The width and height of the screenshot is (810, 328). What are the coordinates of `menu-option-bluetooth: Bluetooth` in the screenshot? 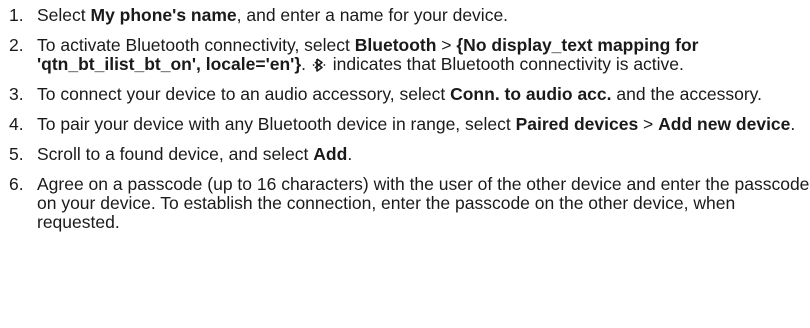 It's located at (395, 45).